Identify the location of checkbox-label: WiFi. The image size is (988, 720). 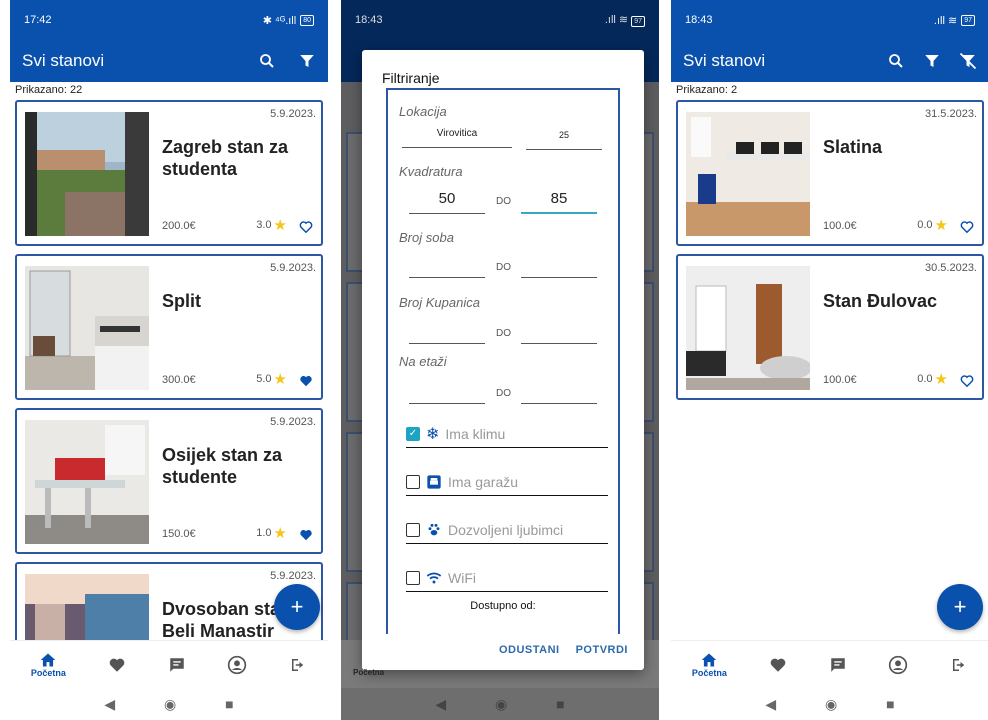
(462, 577).